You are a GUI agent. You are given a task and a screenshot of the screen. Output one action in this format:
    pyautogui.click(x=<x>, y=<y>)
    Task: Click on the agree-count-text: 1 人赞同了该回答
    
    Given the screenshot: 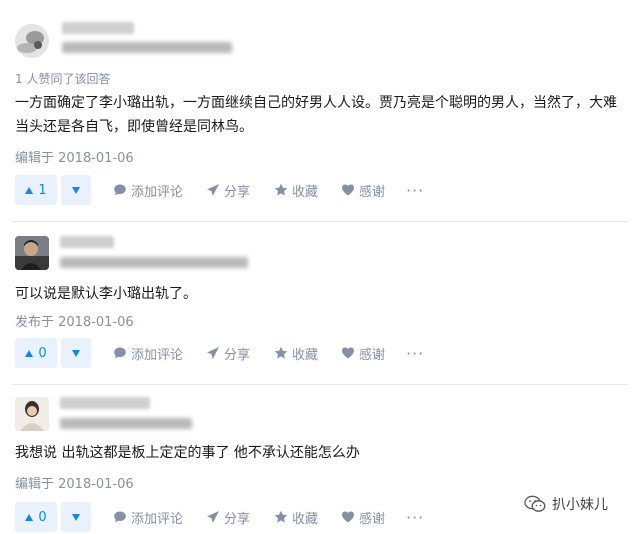 What is the action you would take?
    pyautogui.click(x=63, y=79)
    